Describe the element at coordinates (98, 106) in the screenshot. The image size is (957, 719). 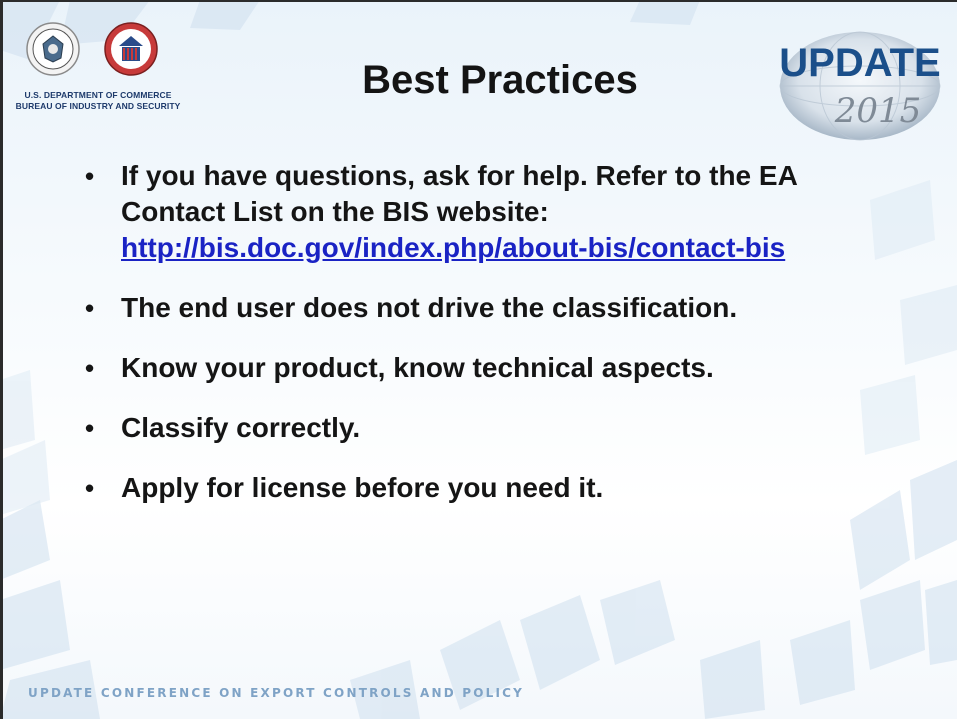
I see `department-line-2: BUREAU OF INDUSTRY AND SECURITY` at that location.